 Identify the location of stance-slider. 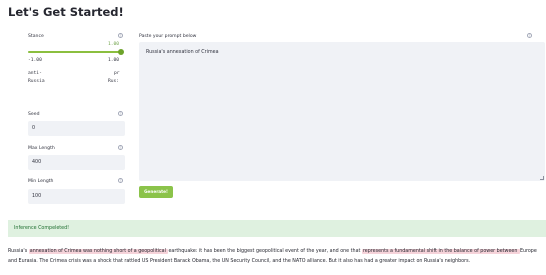
(74, 52).